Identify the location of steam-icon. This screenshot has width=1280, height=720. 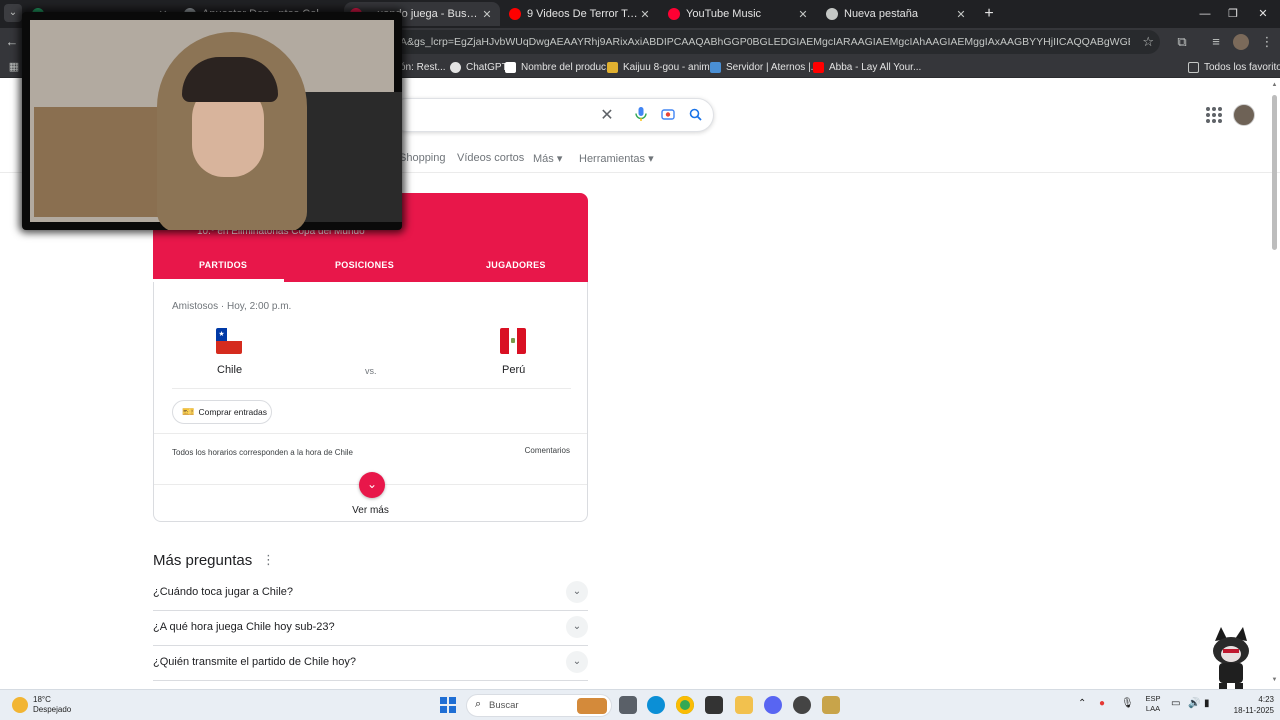
(802, 705).